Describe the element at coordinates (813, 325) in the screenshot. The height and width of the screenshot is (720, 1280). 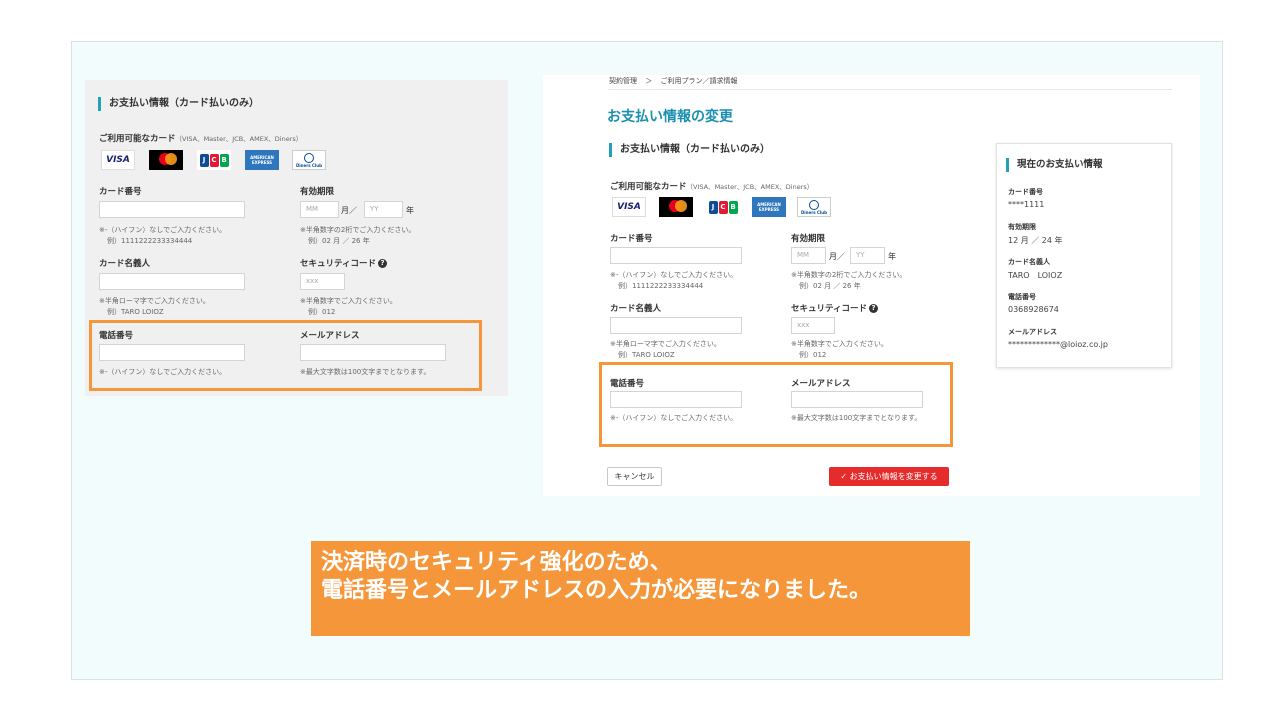
I see `security-code-input-new: xxx` at that location.